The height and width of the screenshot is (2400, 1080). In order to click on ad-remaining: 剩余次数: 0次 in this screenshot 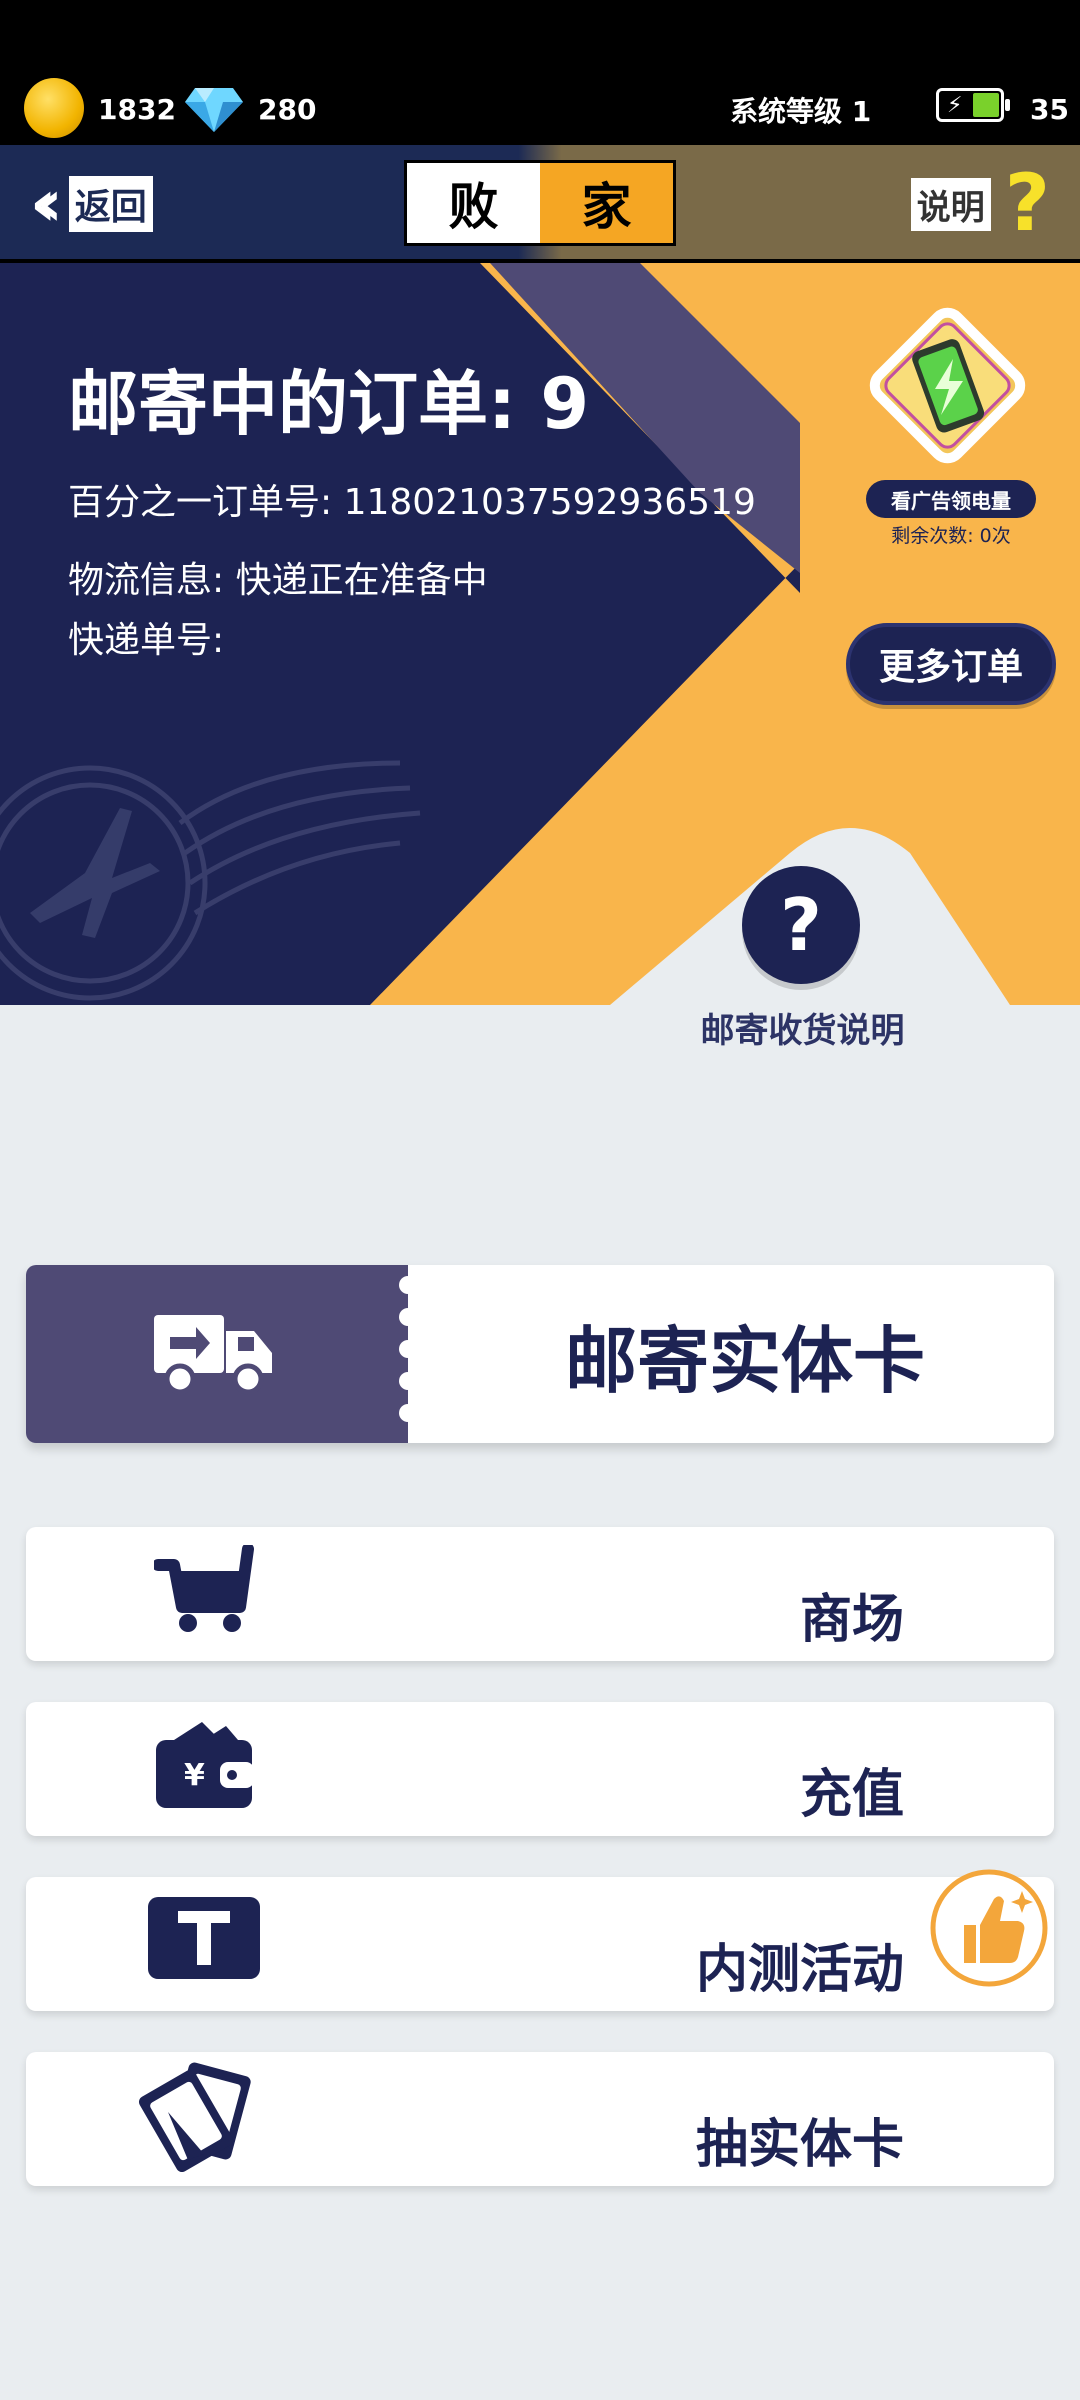, I will do `click(951, 536)`.